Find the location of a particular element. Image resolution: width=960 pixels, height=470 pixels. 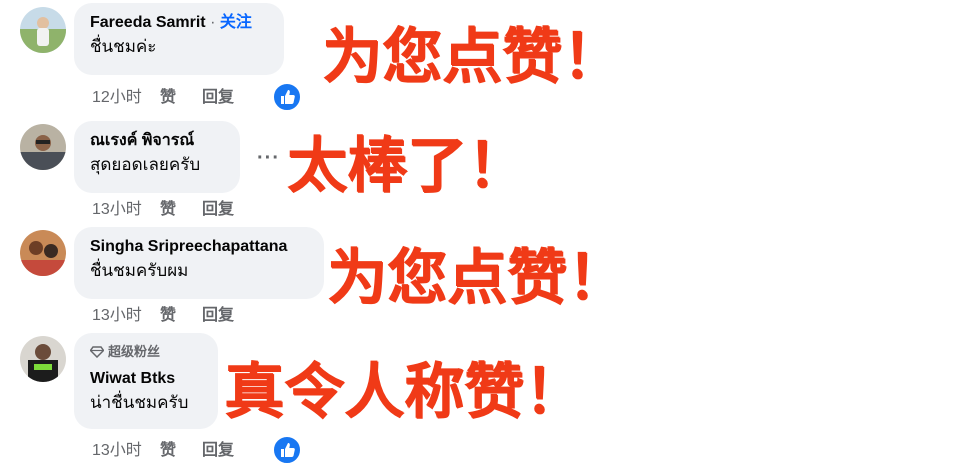

commenter-name: Wiwat Btks is located at coordinates (147, 379).